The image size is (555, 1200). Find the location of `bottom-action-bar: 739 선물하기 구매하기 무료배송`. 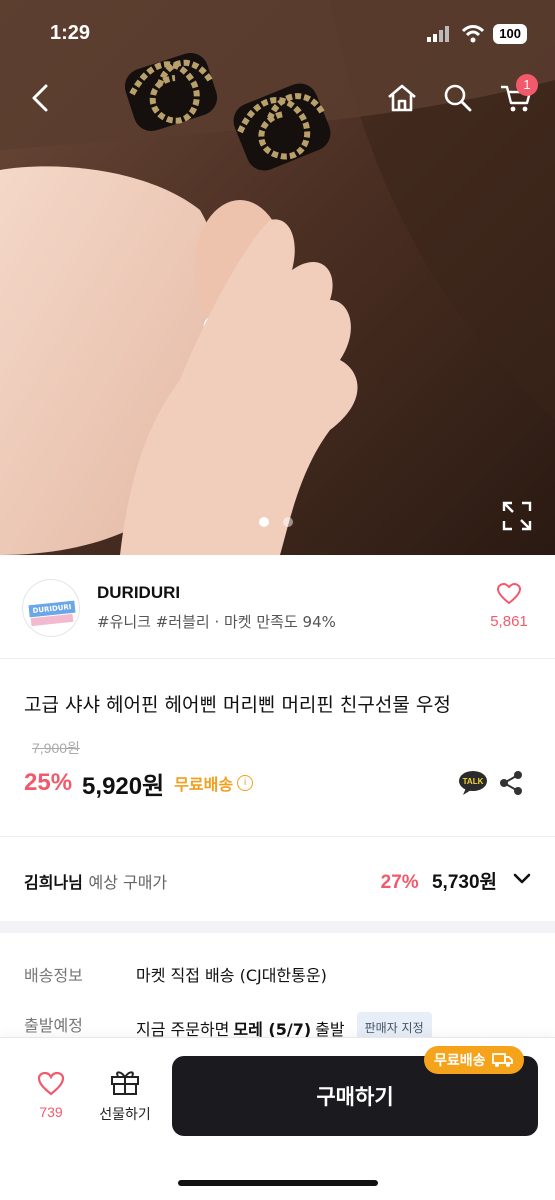

bottom-action-bar: 739 선물하기 구매하기 무료배송 is located at coordinates (277, 1118).